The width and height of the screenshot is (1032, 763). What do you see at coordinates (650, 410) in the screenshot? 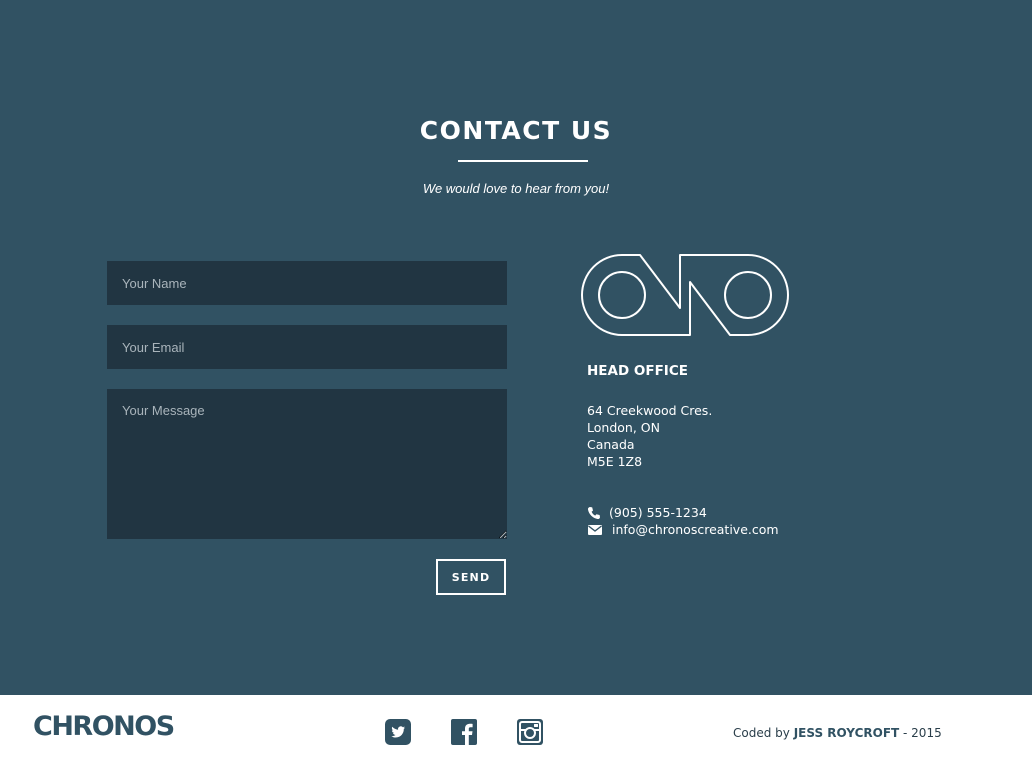
I see `address-line: 64 Creekwood Cres.` at bounding box center [650, 410].